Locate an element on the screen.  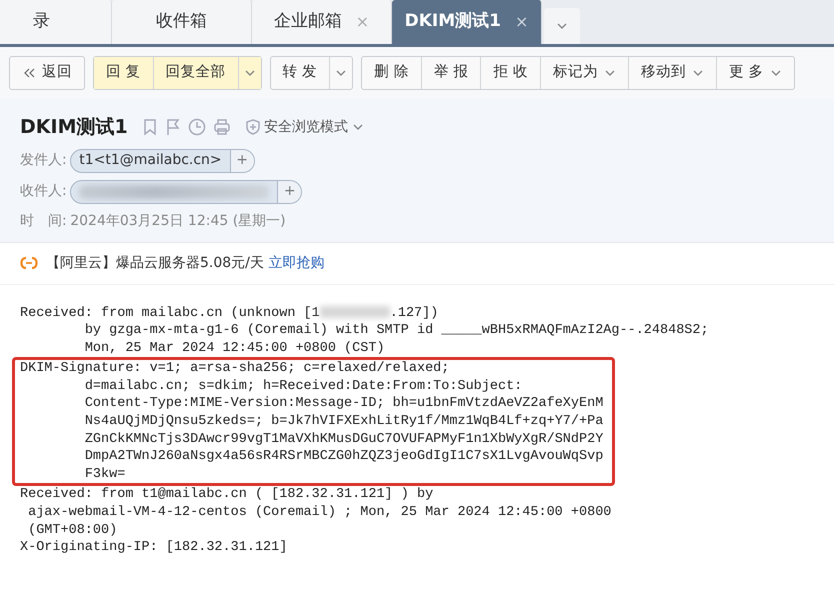
tabs-menu-button is located at coordinates (562, 26).